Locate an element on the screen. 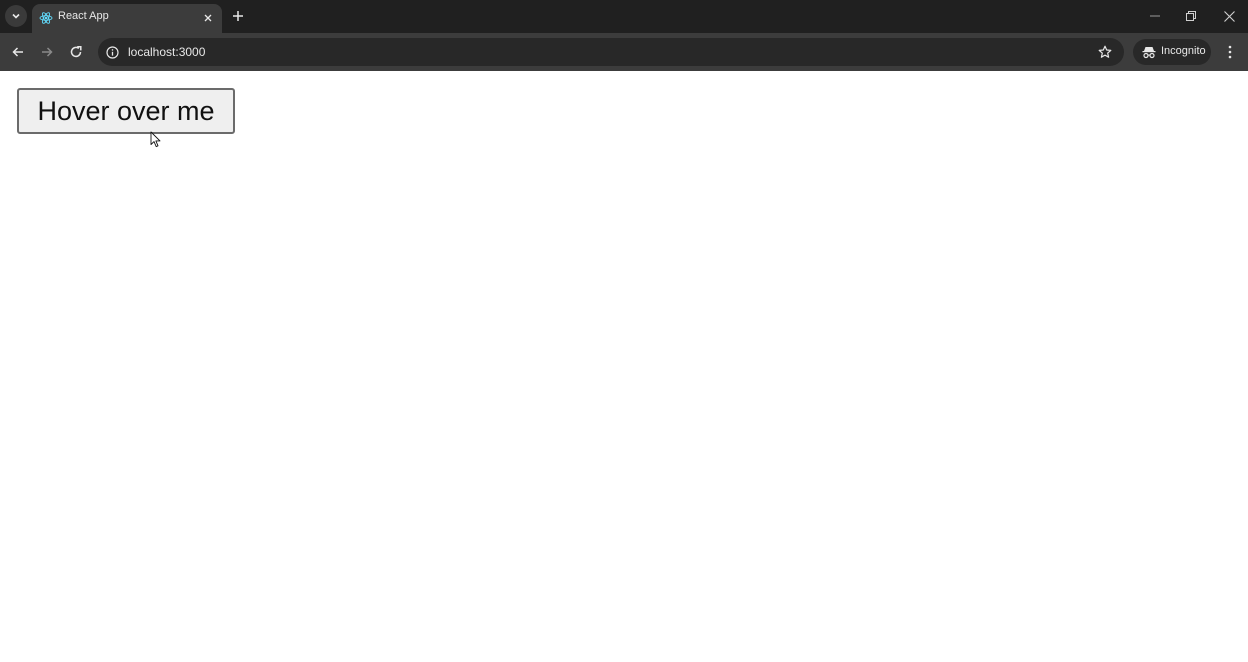 This screenshot has height=662, width=1248. tab-strip: React App is located at coordinates (624, 16).